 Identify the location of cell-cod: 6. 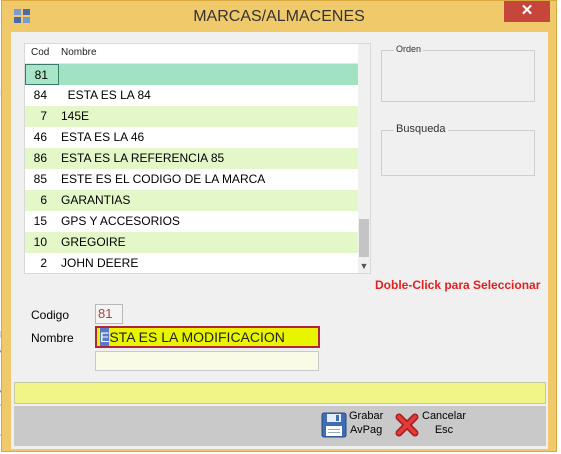
(43, 200).